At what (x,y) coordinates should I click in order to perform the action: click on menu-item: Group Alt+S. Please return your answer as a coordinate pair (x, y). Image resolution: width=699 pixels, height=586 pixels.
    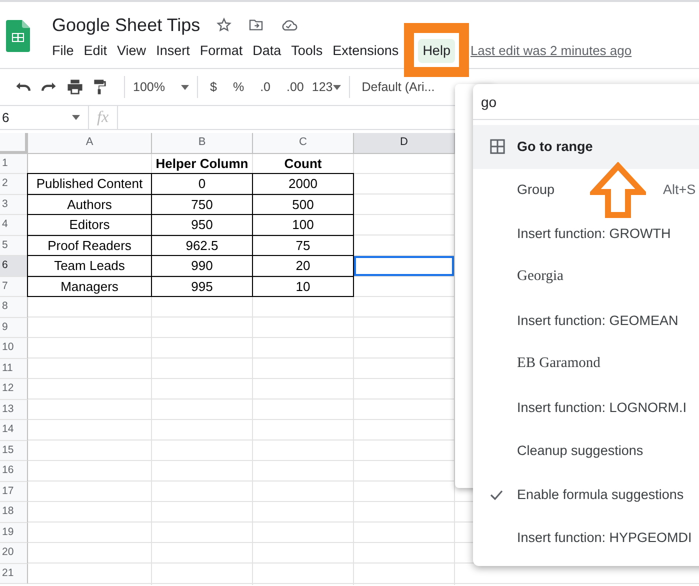
    Looking at the image, I should click on (586, 190).